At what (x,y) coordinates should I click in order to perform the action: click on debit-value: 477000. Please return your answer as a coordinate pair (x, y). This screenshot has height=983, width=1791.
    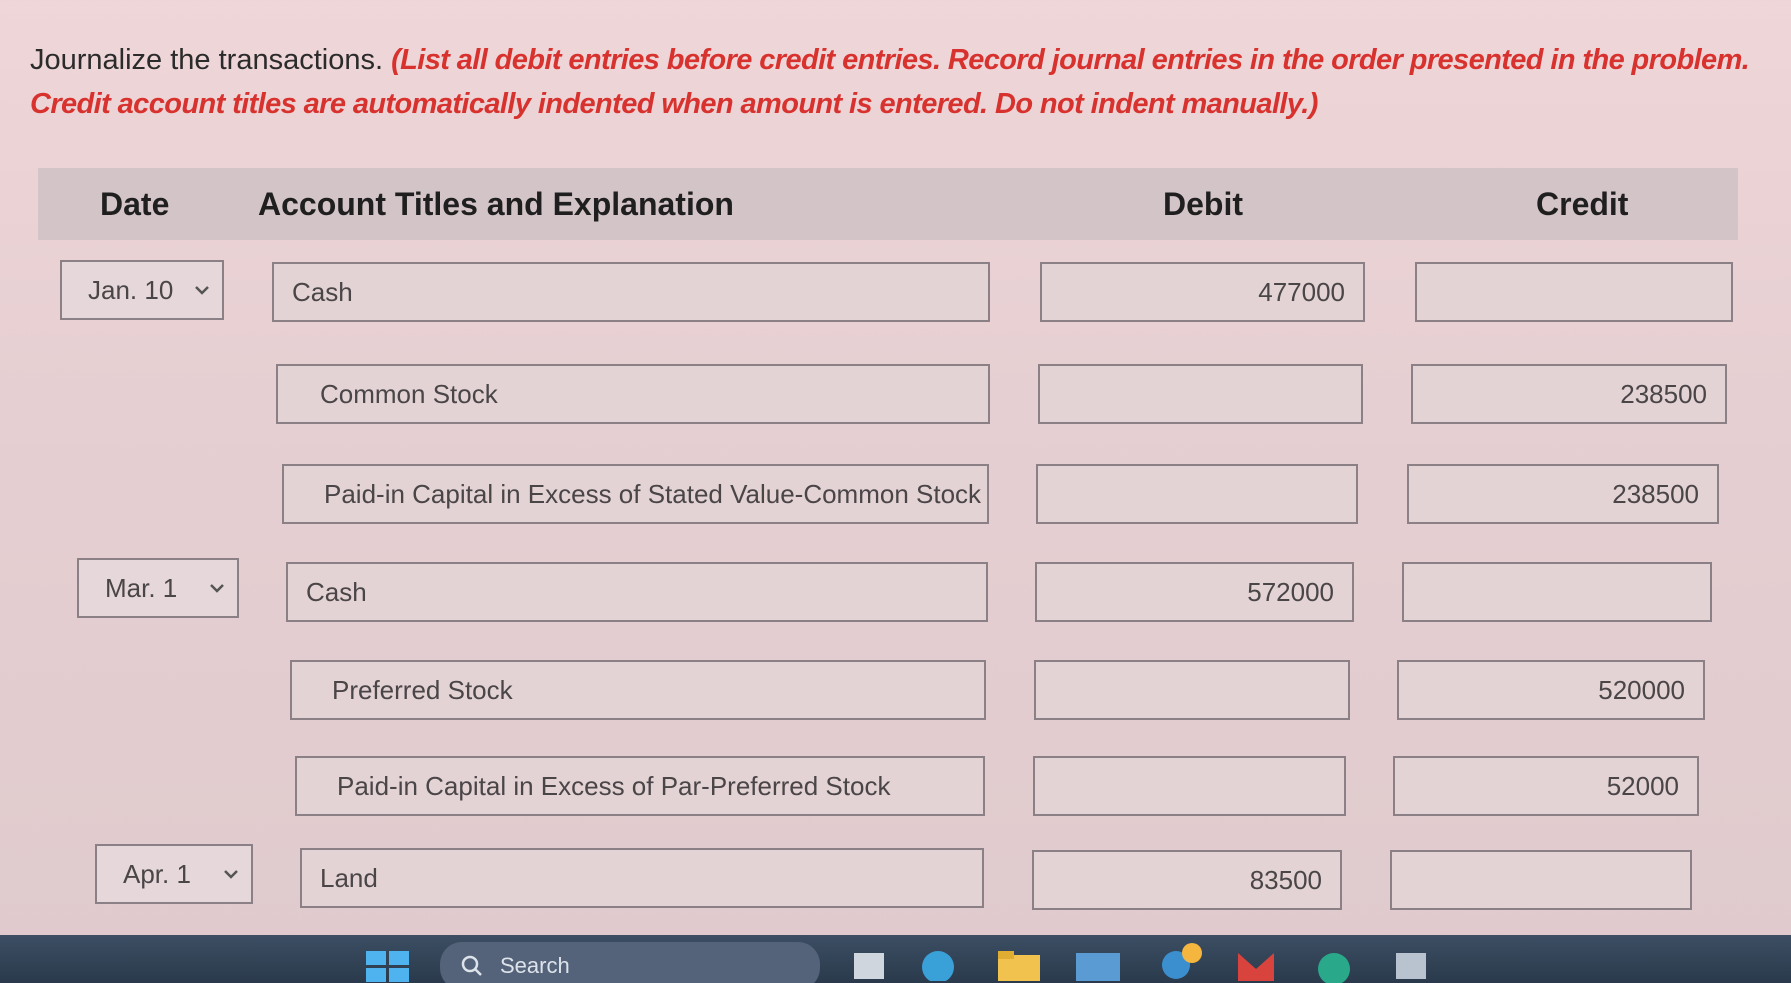
    Looking at the image, I should click on (1301, 291).